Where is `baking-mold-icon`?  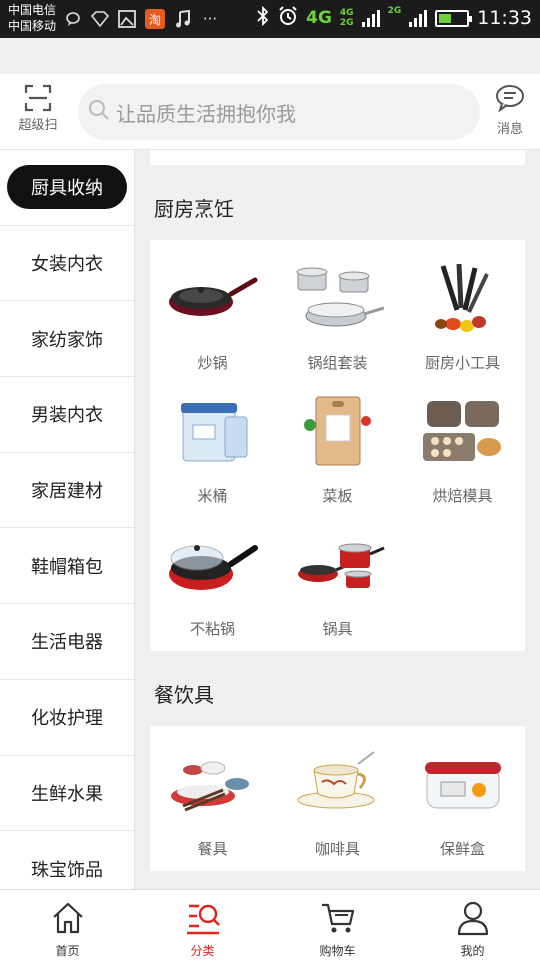 baking-mold-icon is located at coordinates (463, 430).